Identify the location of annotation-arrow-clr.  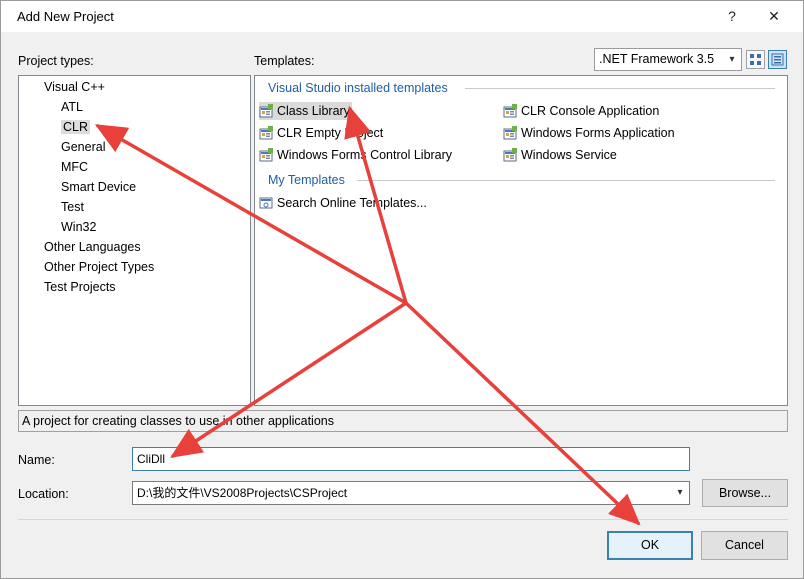
(251, 214).